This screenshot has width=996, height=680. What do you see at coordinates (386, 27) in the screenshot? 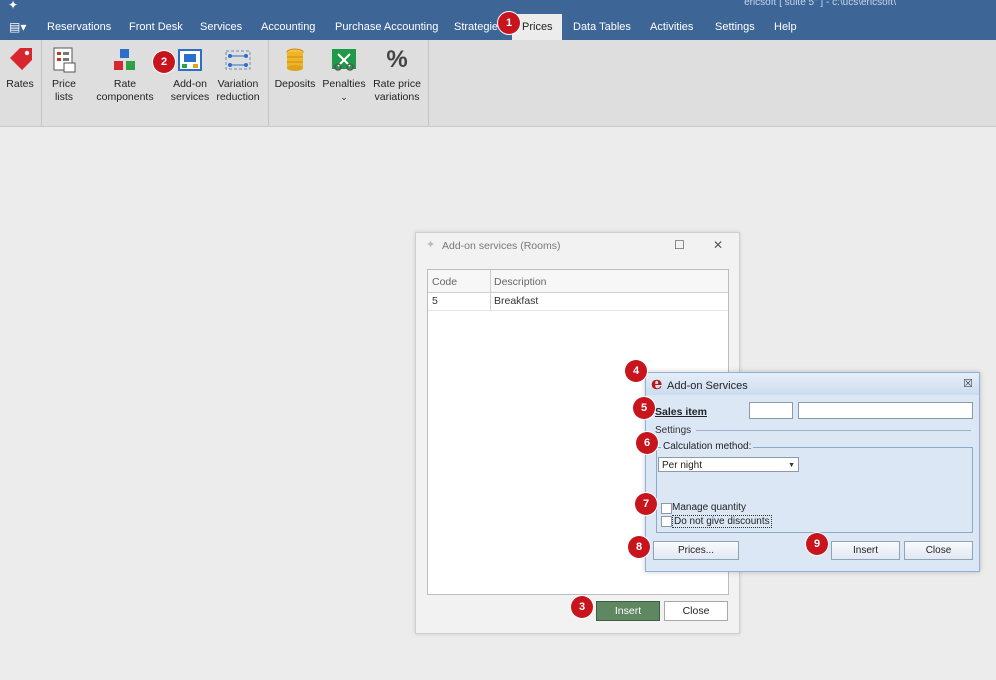
I see `menu-purchase-accounting: Purchase Accounting` at bounding box center [386, 27].